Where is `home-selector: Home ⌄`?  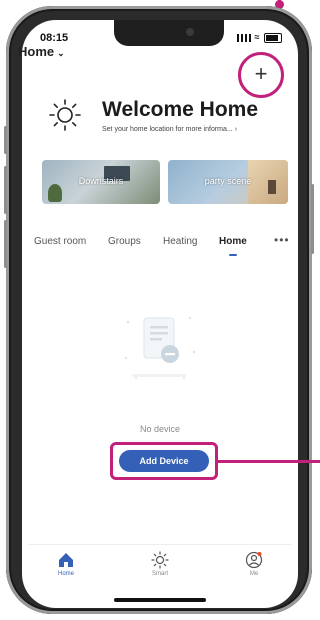
home-selector: Home ⌄ is located at coordinates (41, 51).